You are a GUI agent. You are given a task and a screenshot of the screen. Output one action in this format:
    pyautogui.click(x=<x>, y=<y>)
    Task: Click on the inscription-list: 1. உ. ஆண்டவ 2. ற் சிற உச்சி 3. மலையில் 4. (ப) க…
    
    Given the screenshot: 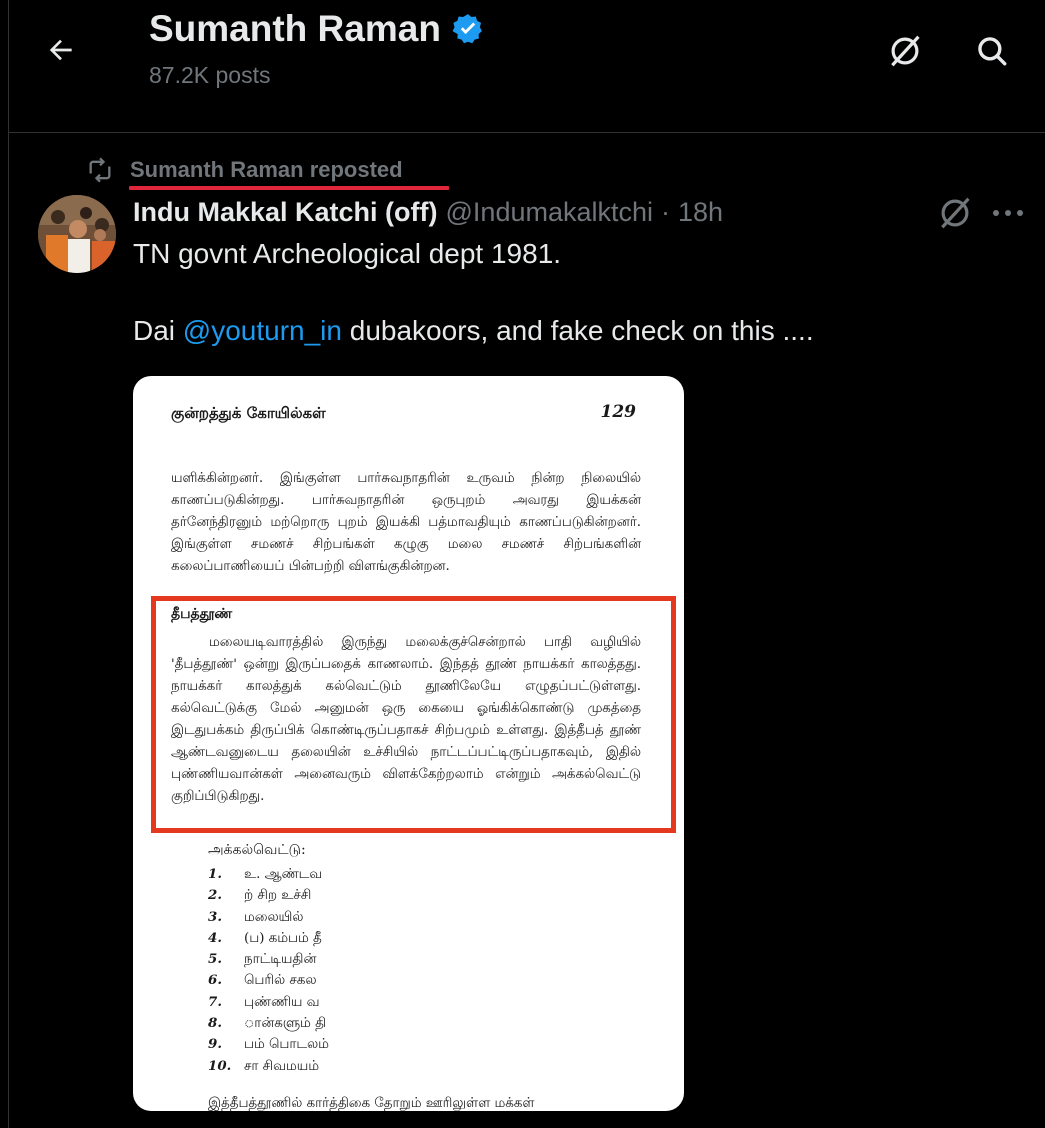 What is the action you would take?
    pyautogui.click(x=268, y=970)
    